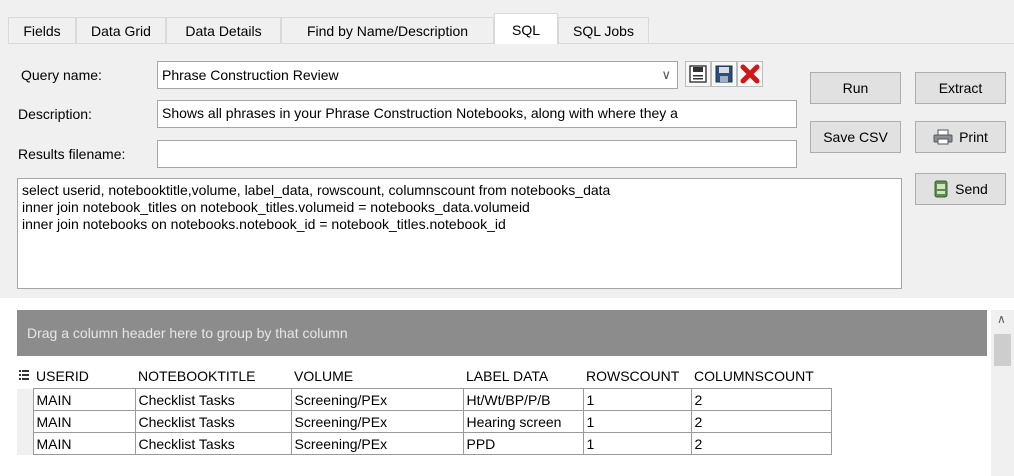 The height and width of the screenshot is (476, 1014). Describe the element at coordinates (1002, 393) in the screenshot. I see `vertical-scrollbar: ∧` at that location.